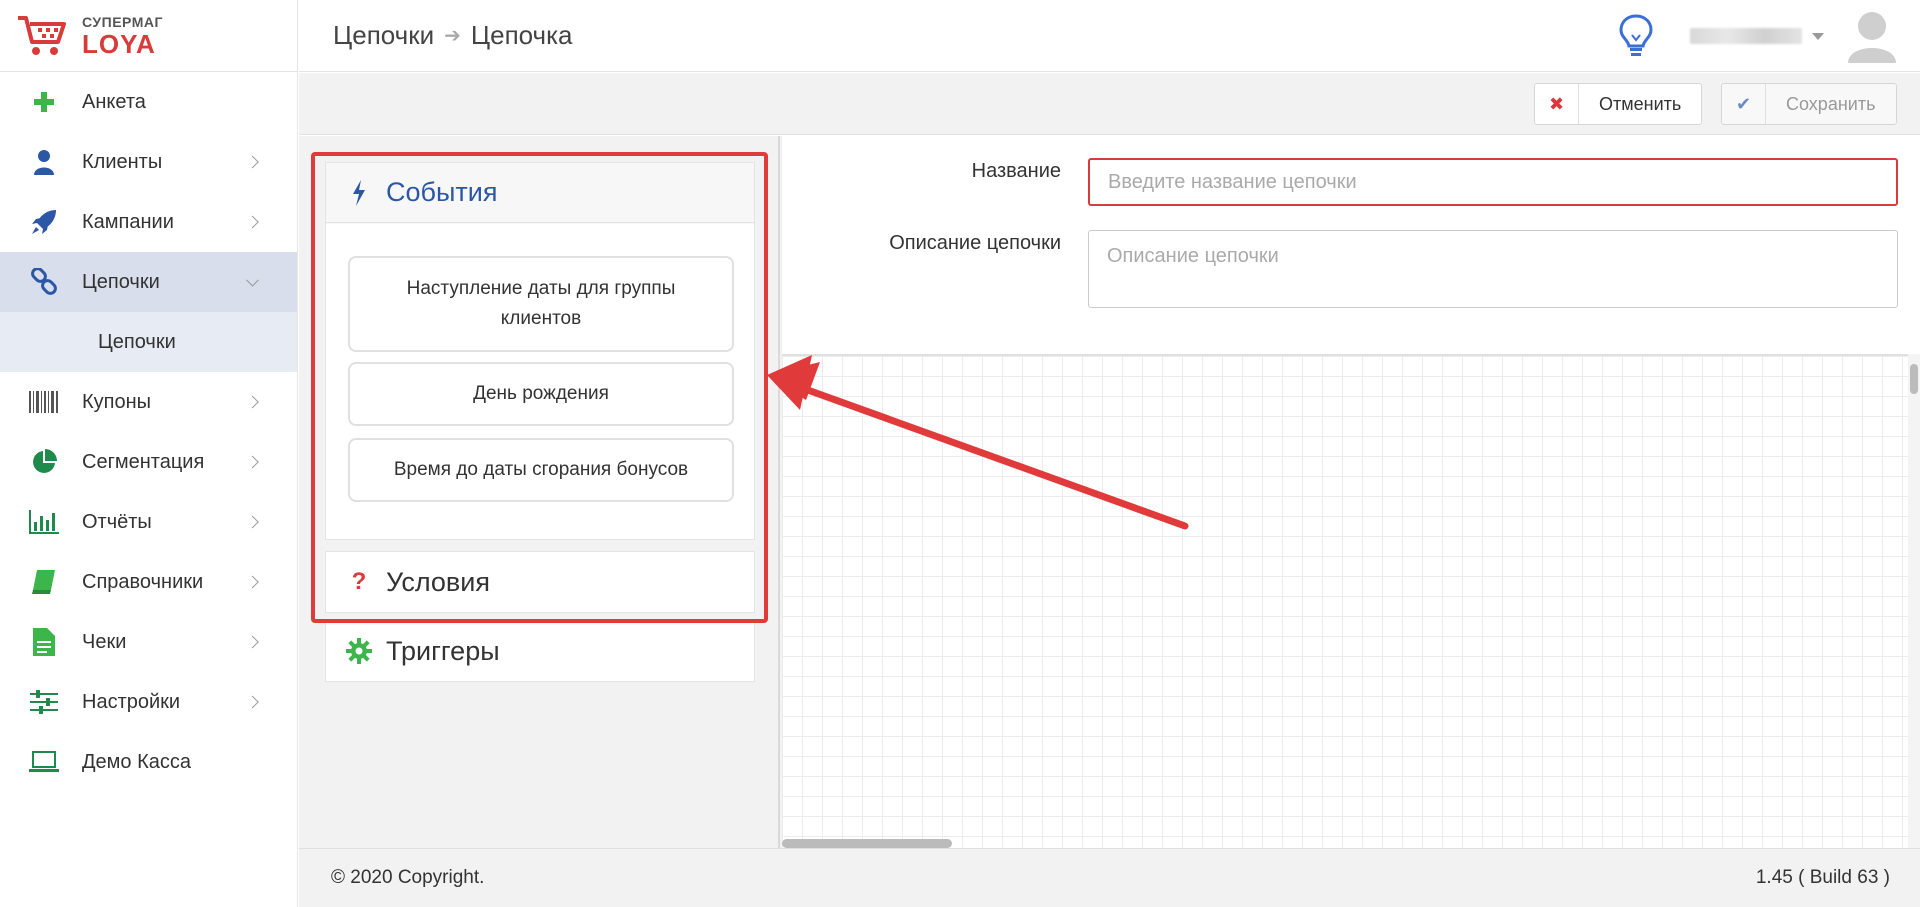 Image resolution: width=1920 pixels, height=907 pixels. I want to click on book-icon, so click(44, 582).